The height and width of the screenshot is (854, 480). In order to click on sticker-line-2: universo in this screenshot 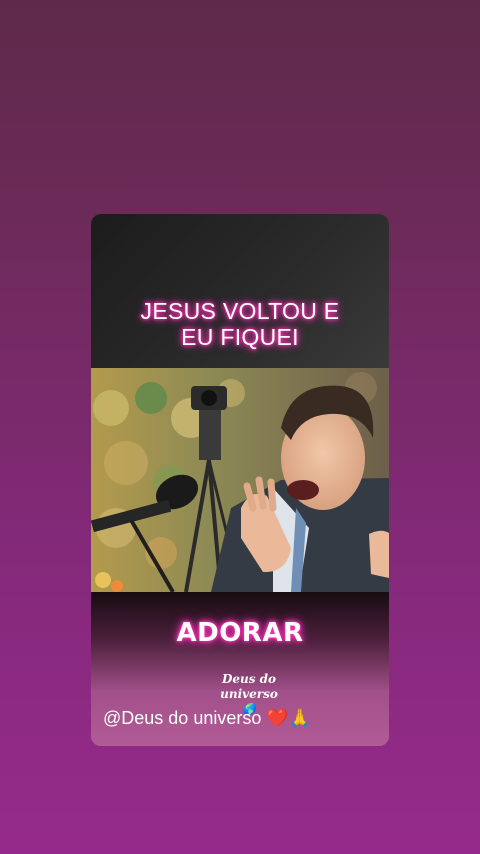, I will do `click(249, 694)`.